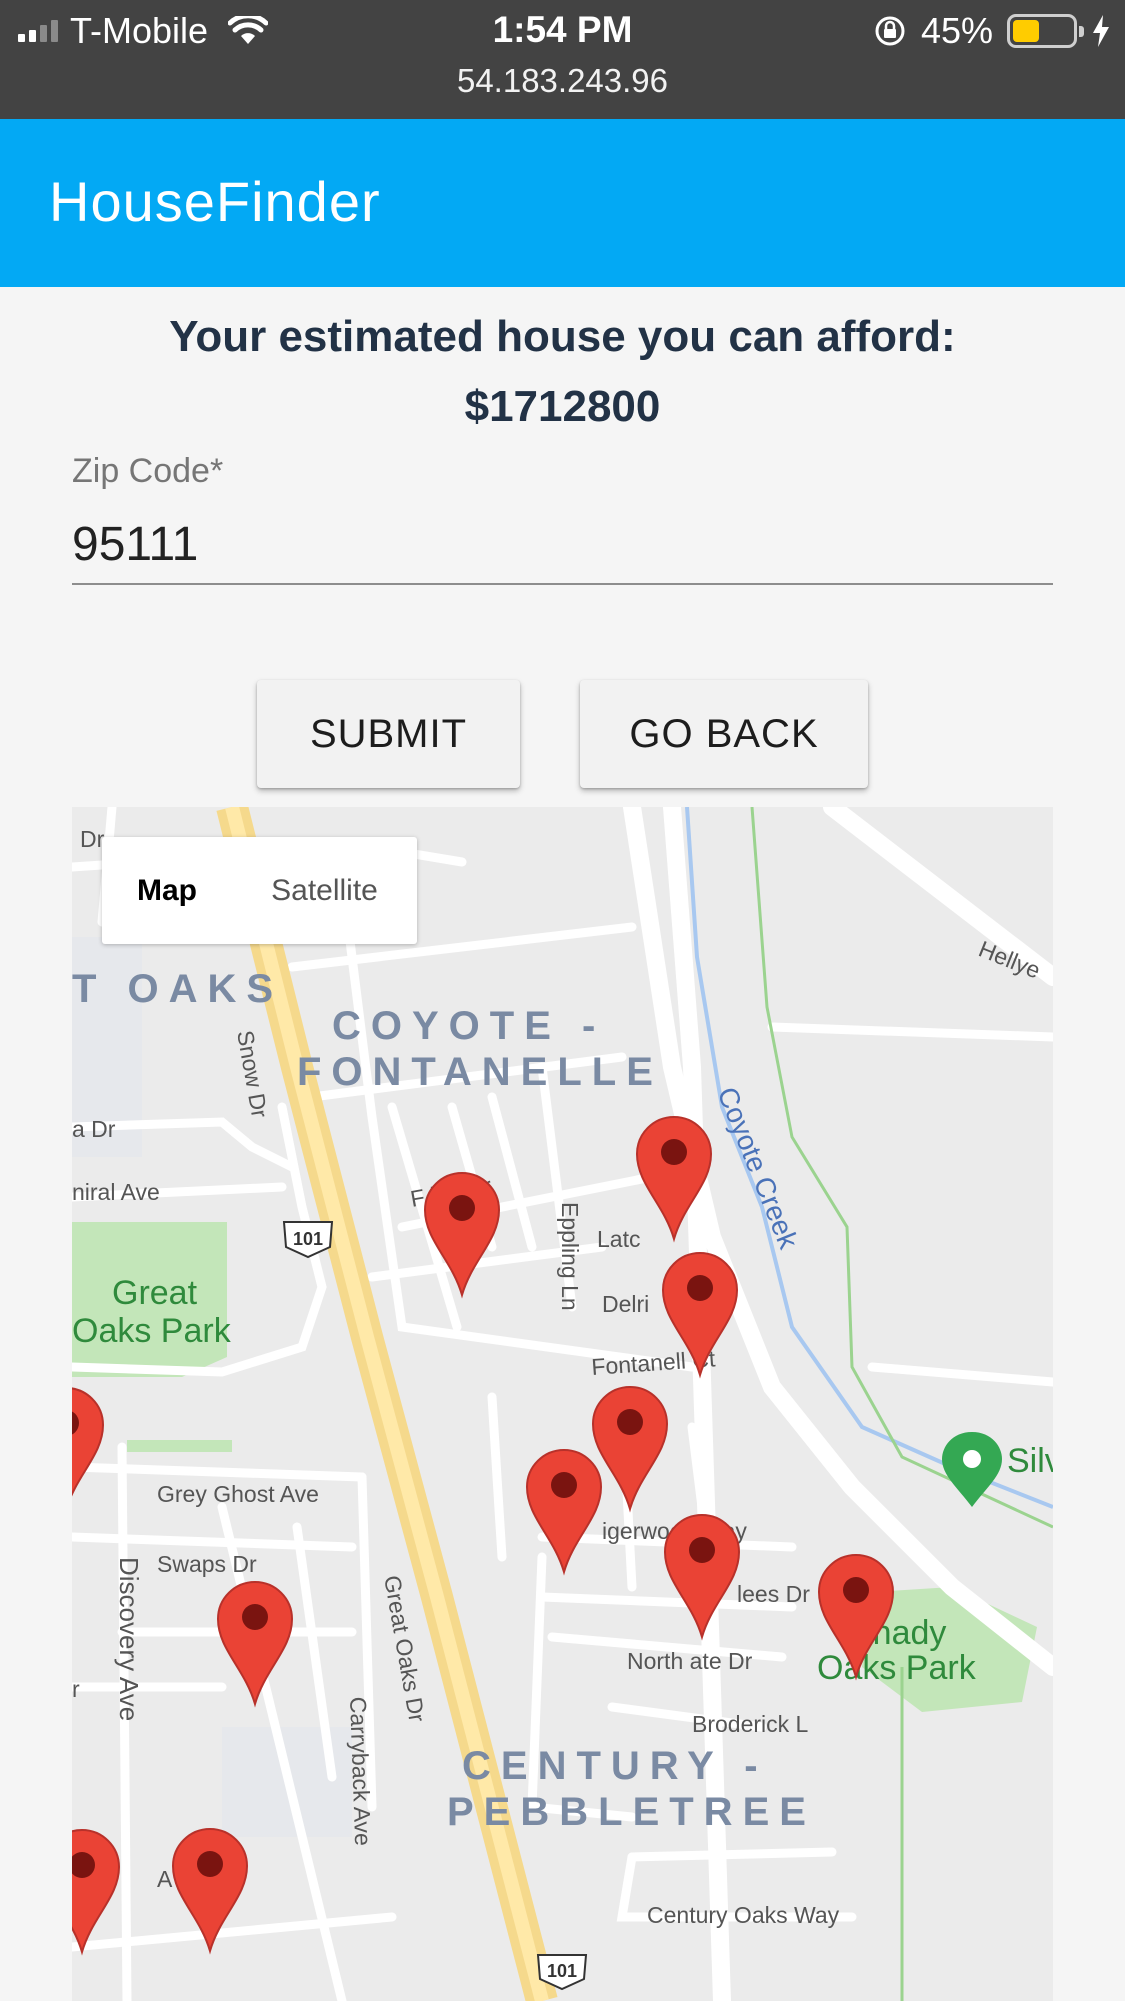 The width and height of the screenshot is (1125, 2001). I want to click on area-label-pebbletree: PEBBLETREE, so click(631, 1812).